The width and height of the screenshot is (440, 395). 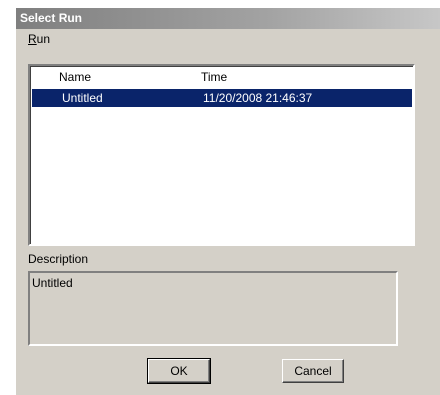 I want to click on menu-run-label: un, so click(x=43, y=39).